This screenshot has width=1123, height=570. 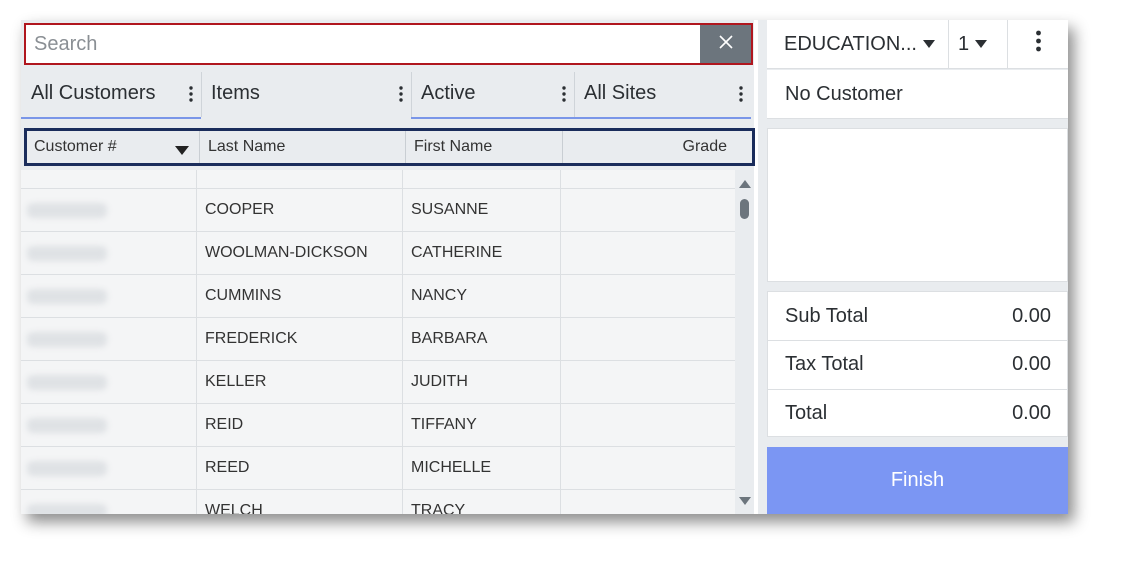 I want to click on last-name-cell: WELCH, so click(x=234, y=508).